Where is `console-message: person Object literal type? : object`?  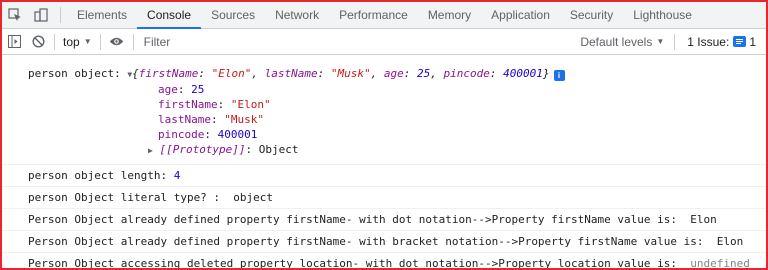 console-message: person Object literal type? : object is located at coordinates (384, 198).